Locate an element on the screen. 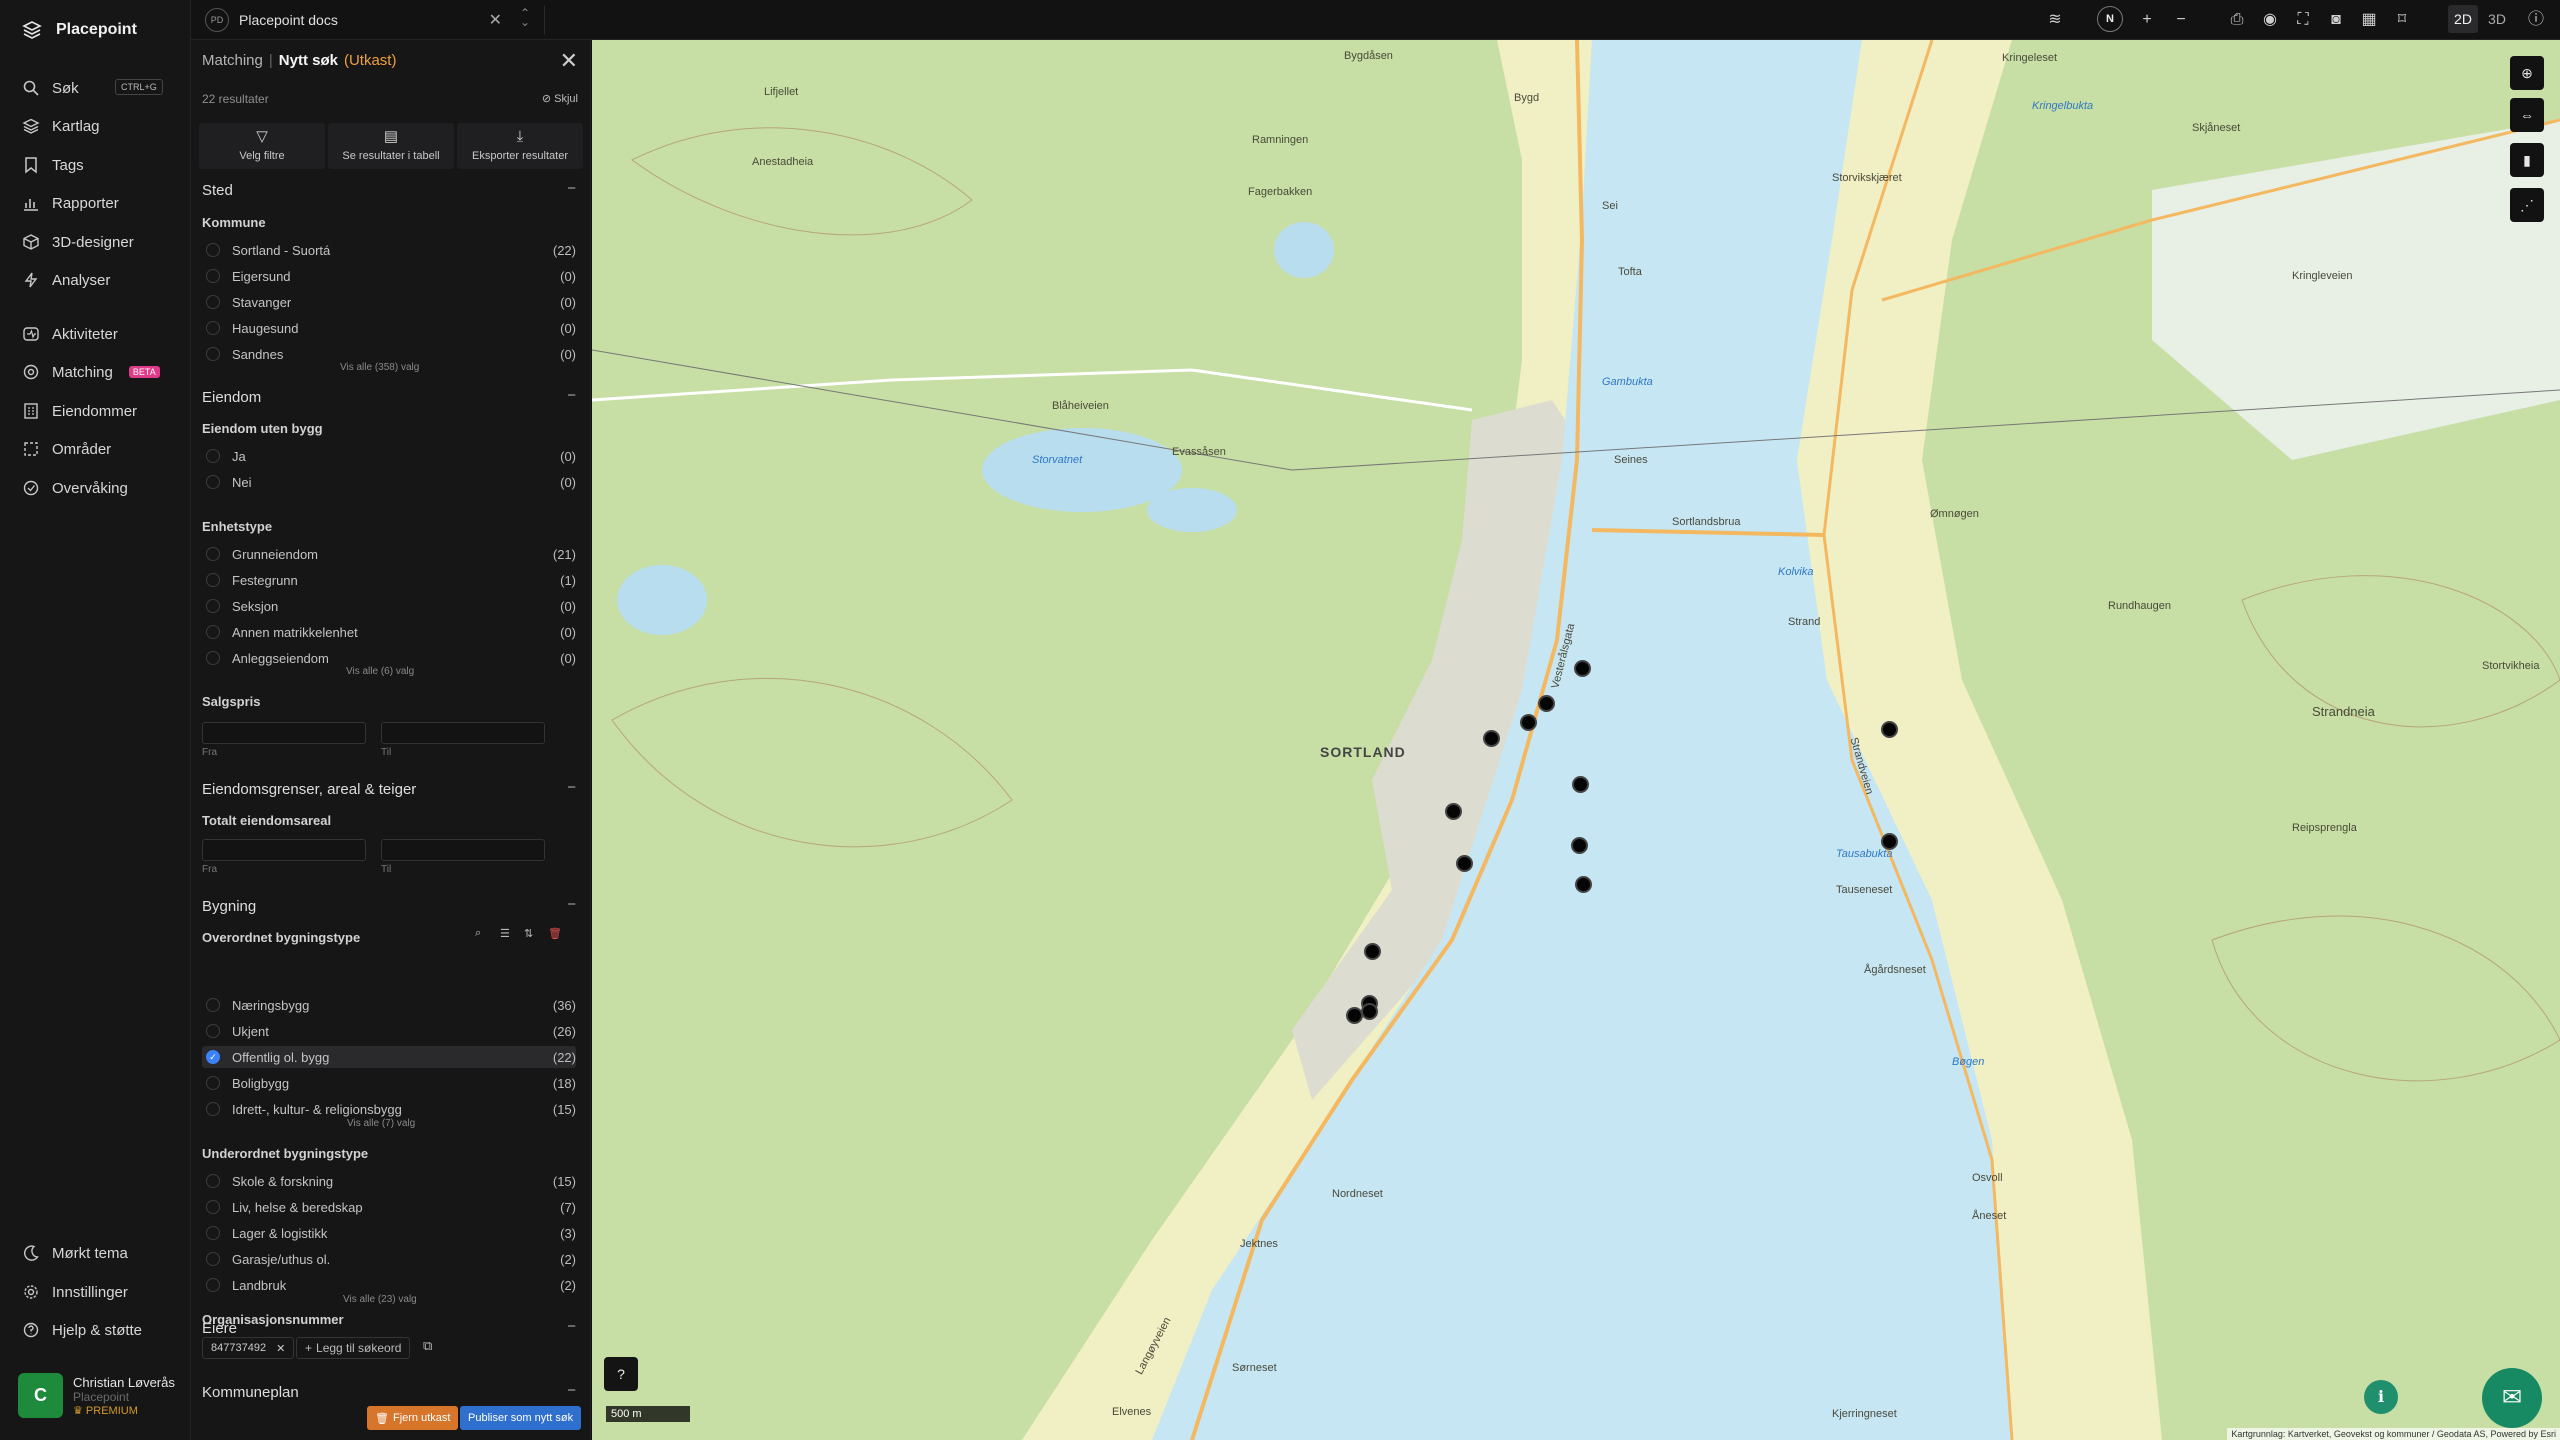 This screenshot has height=1440, width=2560. add-keyword-button: + Legg til søkeord is located at coordinates (353, 1348).